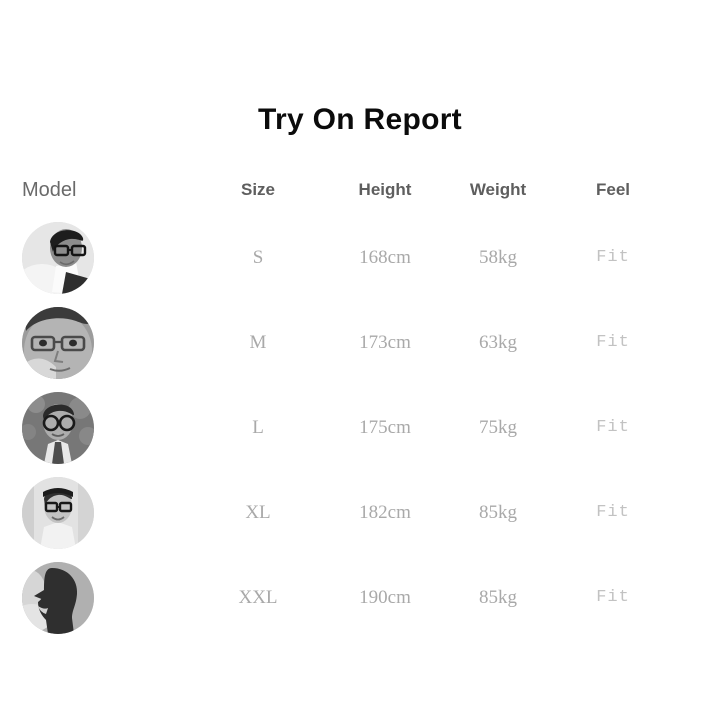 The image size is (720, 720). Describe the element at coordinates (258, 597) in the screenshot. I see `cell-size: XXL` at that location.